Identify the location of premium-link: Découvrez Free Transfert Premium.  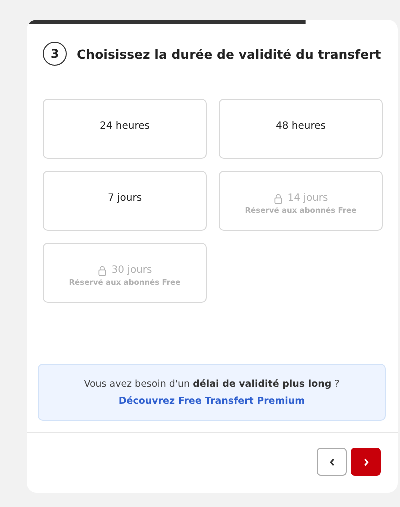
(212, 401).